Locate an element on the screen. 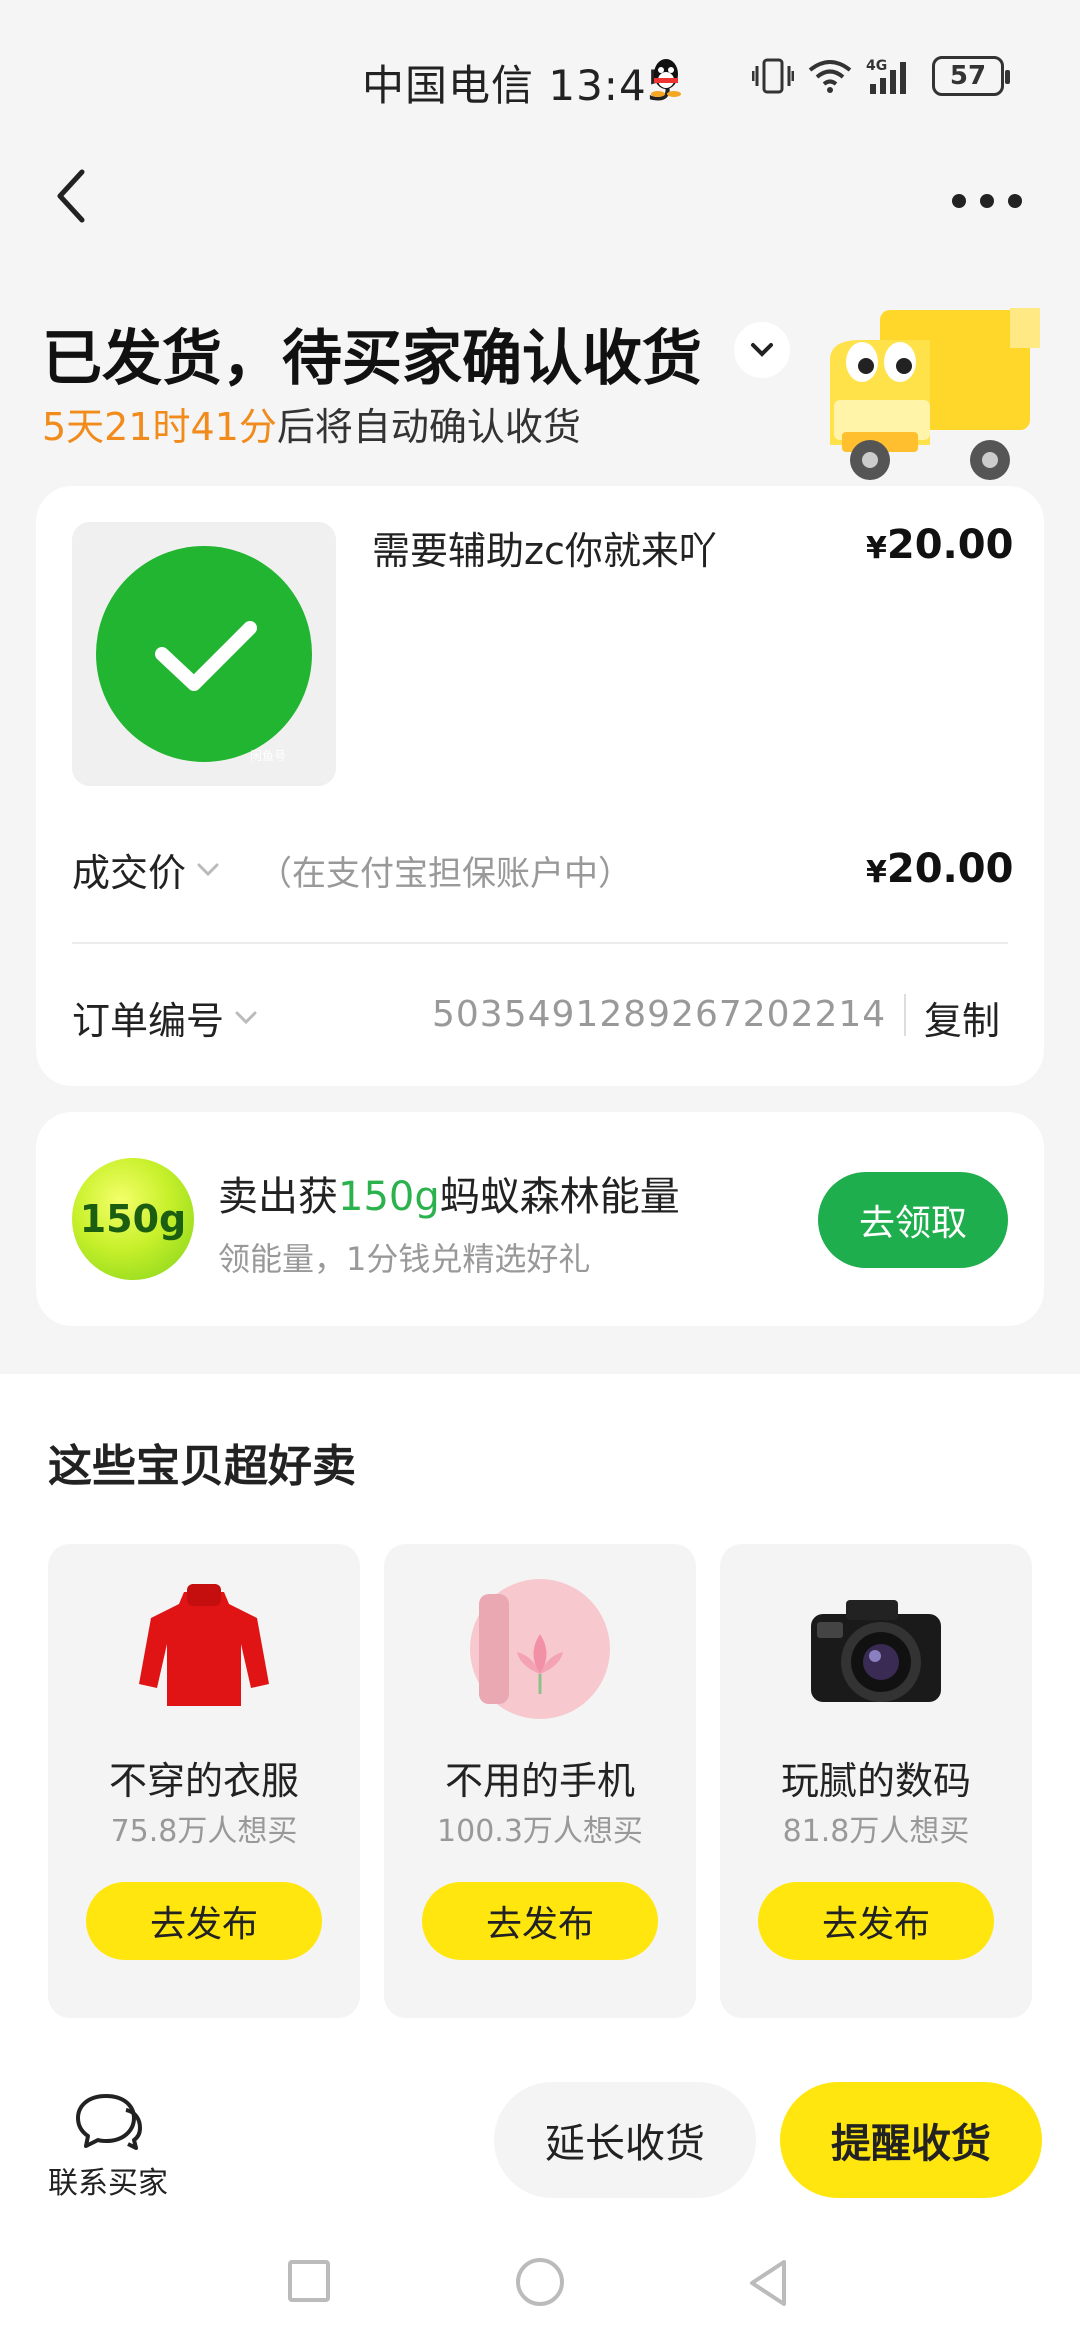  energy-badge: 150g is located at coordinates (133, 1219).